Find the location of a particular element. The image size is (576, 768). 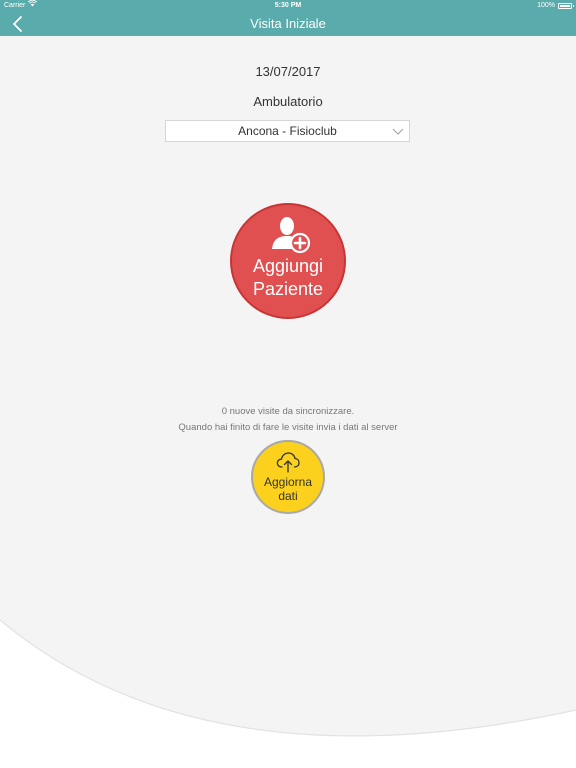

ambulatorio-selected-value: Ancona - Fisioclub is located at coordinates (287, 131).